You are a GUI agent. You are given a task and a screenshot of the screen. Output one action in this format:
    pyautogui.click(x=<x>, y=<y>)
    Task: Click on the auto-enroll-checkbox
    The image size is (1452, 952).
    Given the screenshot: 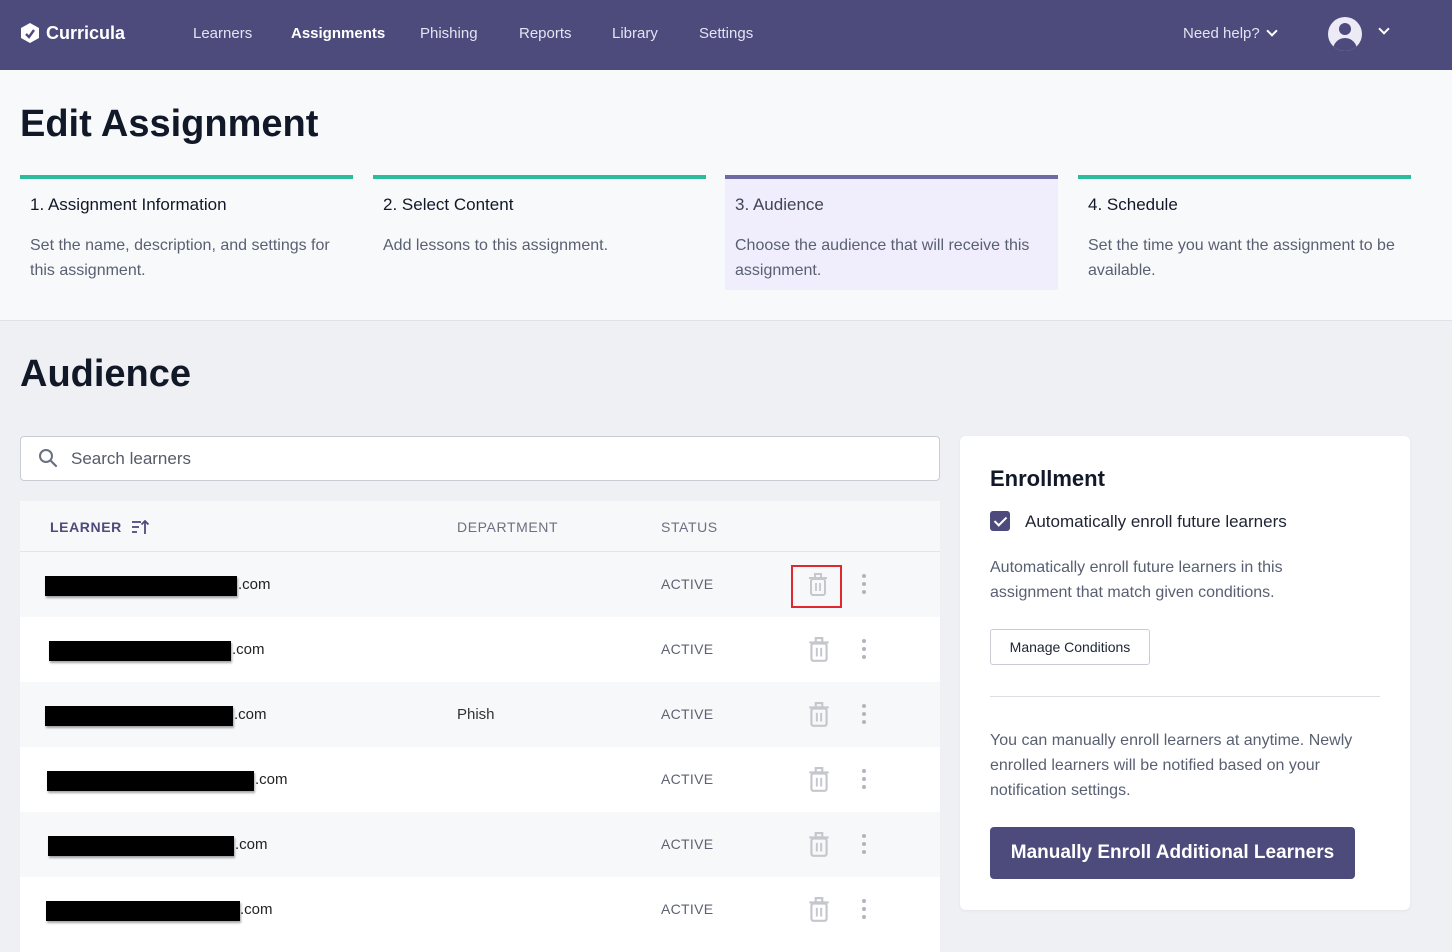 What is the action you would take?
    pyautogui.click(x=1000, y=521)
    